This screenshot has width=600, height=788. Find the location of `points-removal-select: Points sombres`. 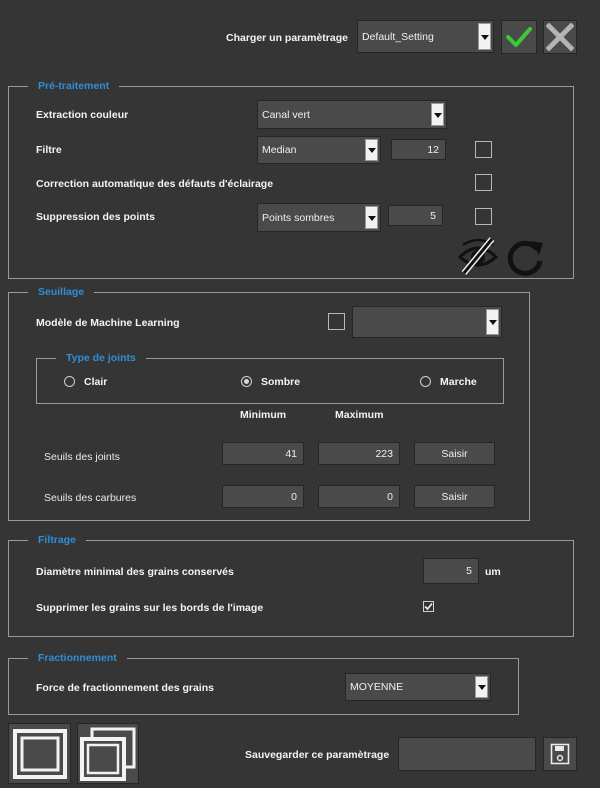

points-removal-select: Points sombres is located at coordinates (319, 217).